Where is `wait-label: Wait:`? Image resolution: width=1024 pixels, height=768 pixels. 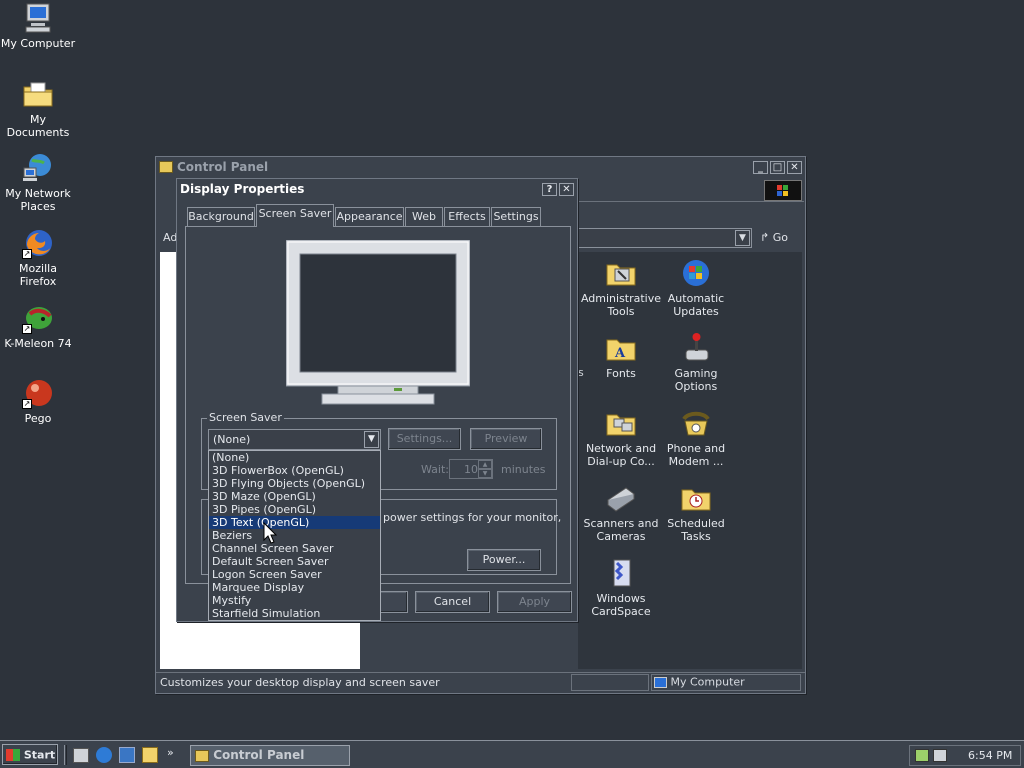 wait-label: Wait: is located at coordinates (435, 469).